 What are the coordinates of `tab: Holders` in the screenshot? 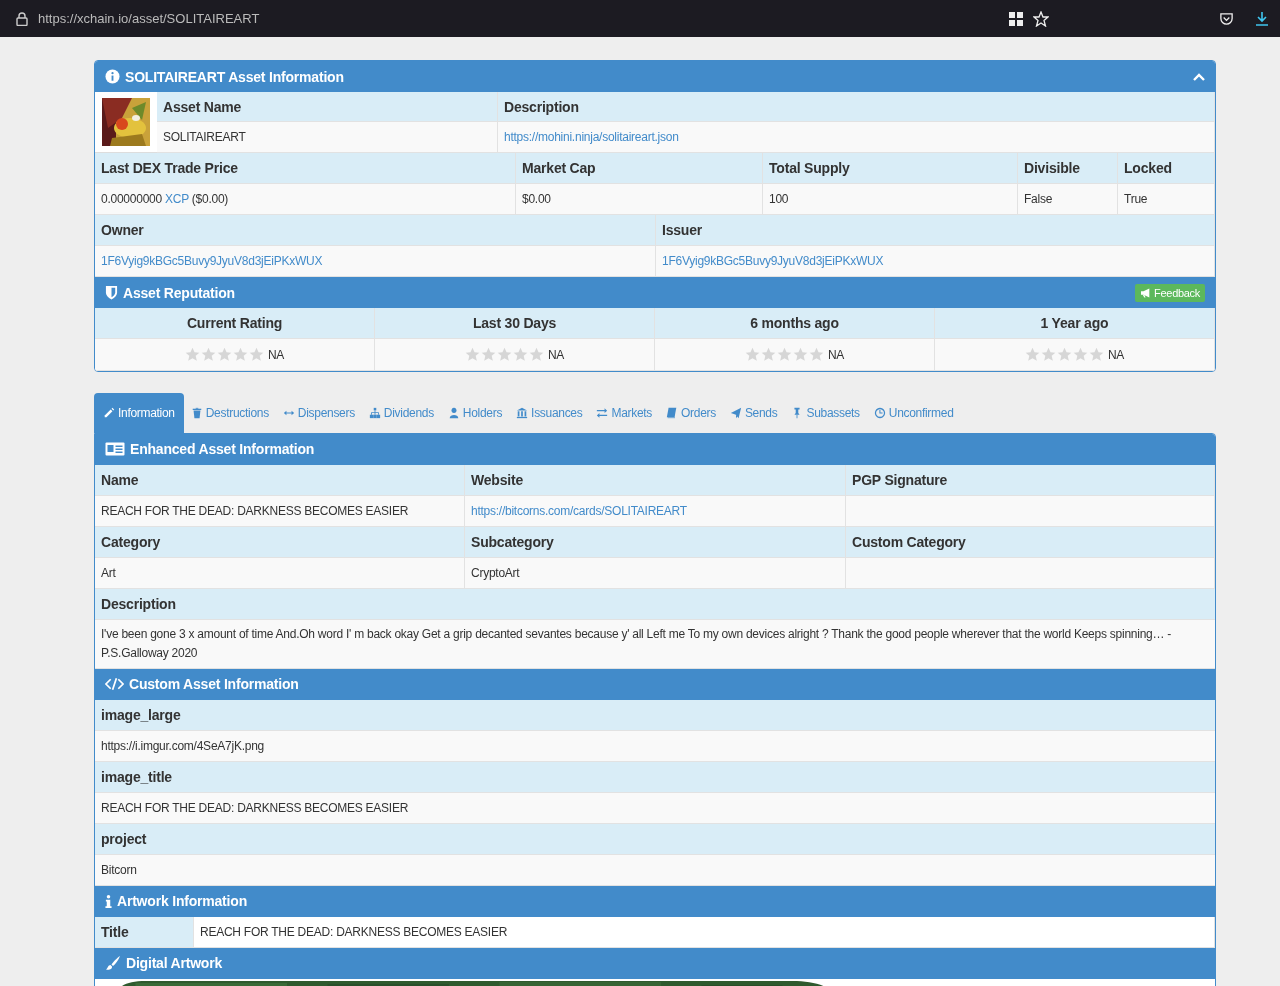 It's located at (475, 412).